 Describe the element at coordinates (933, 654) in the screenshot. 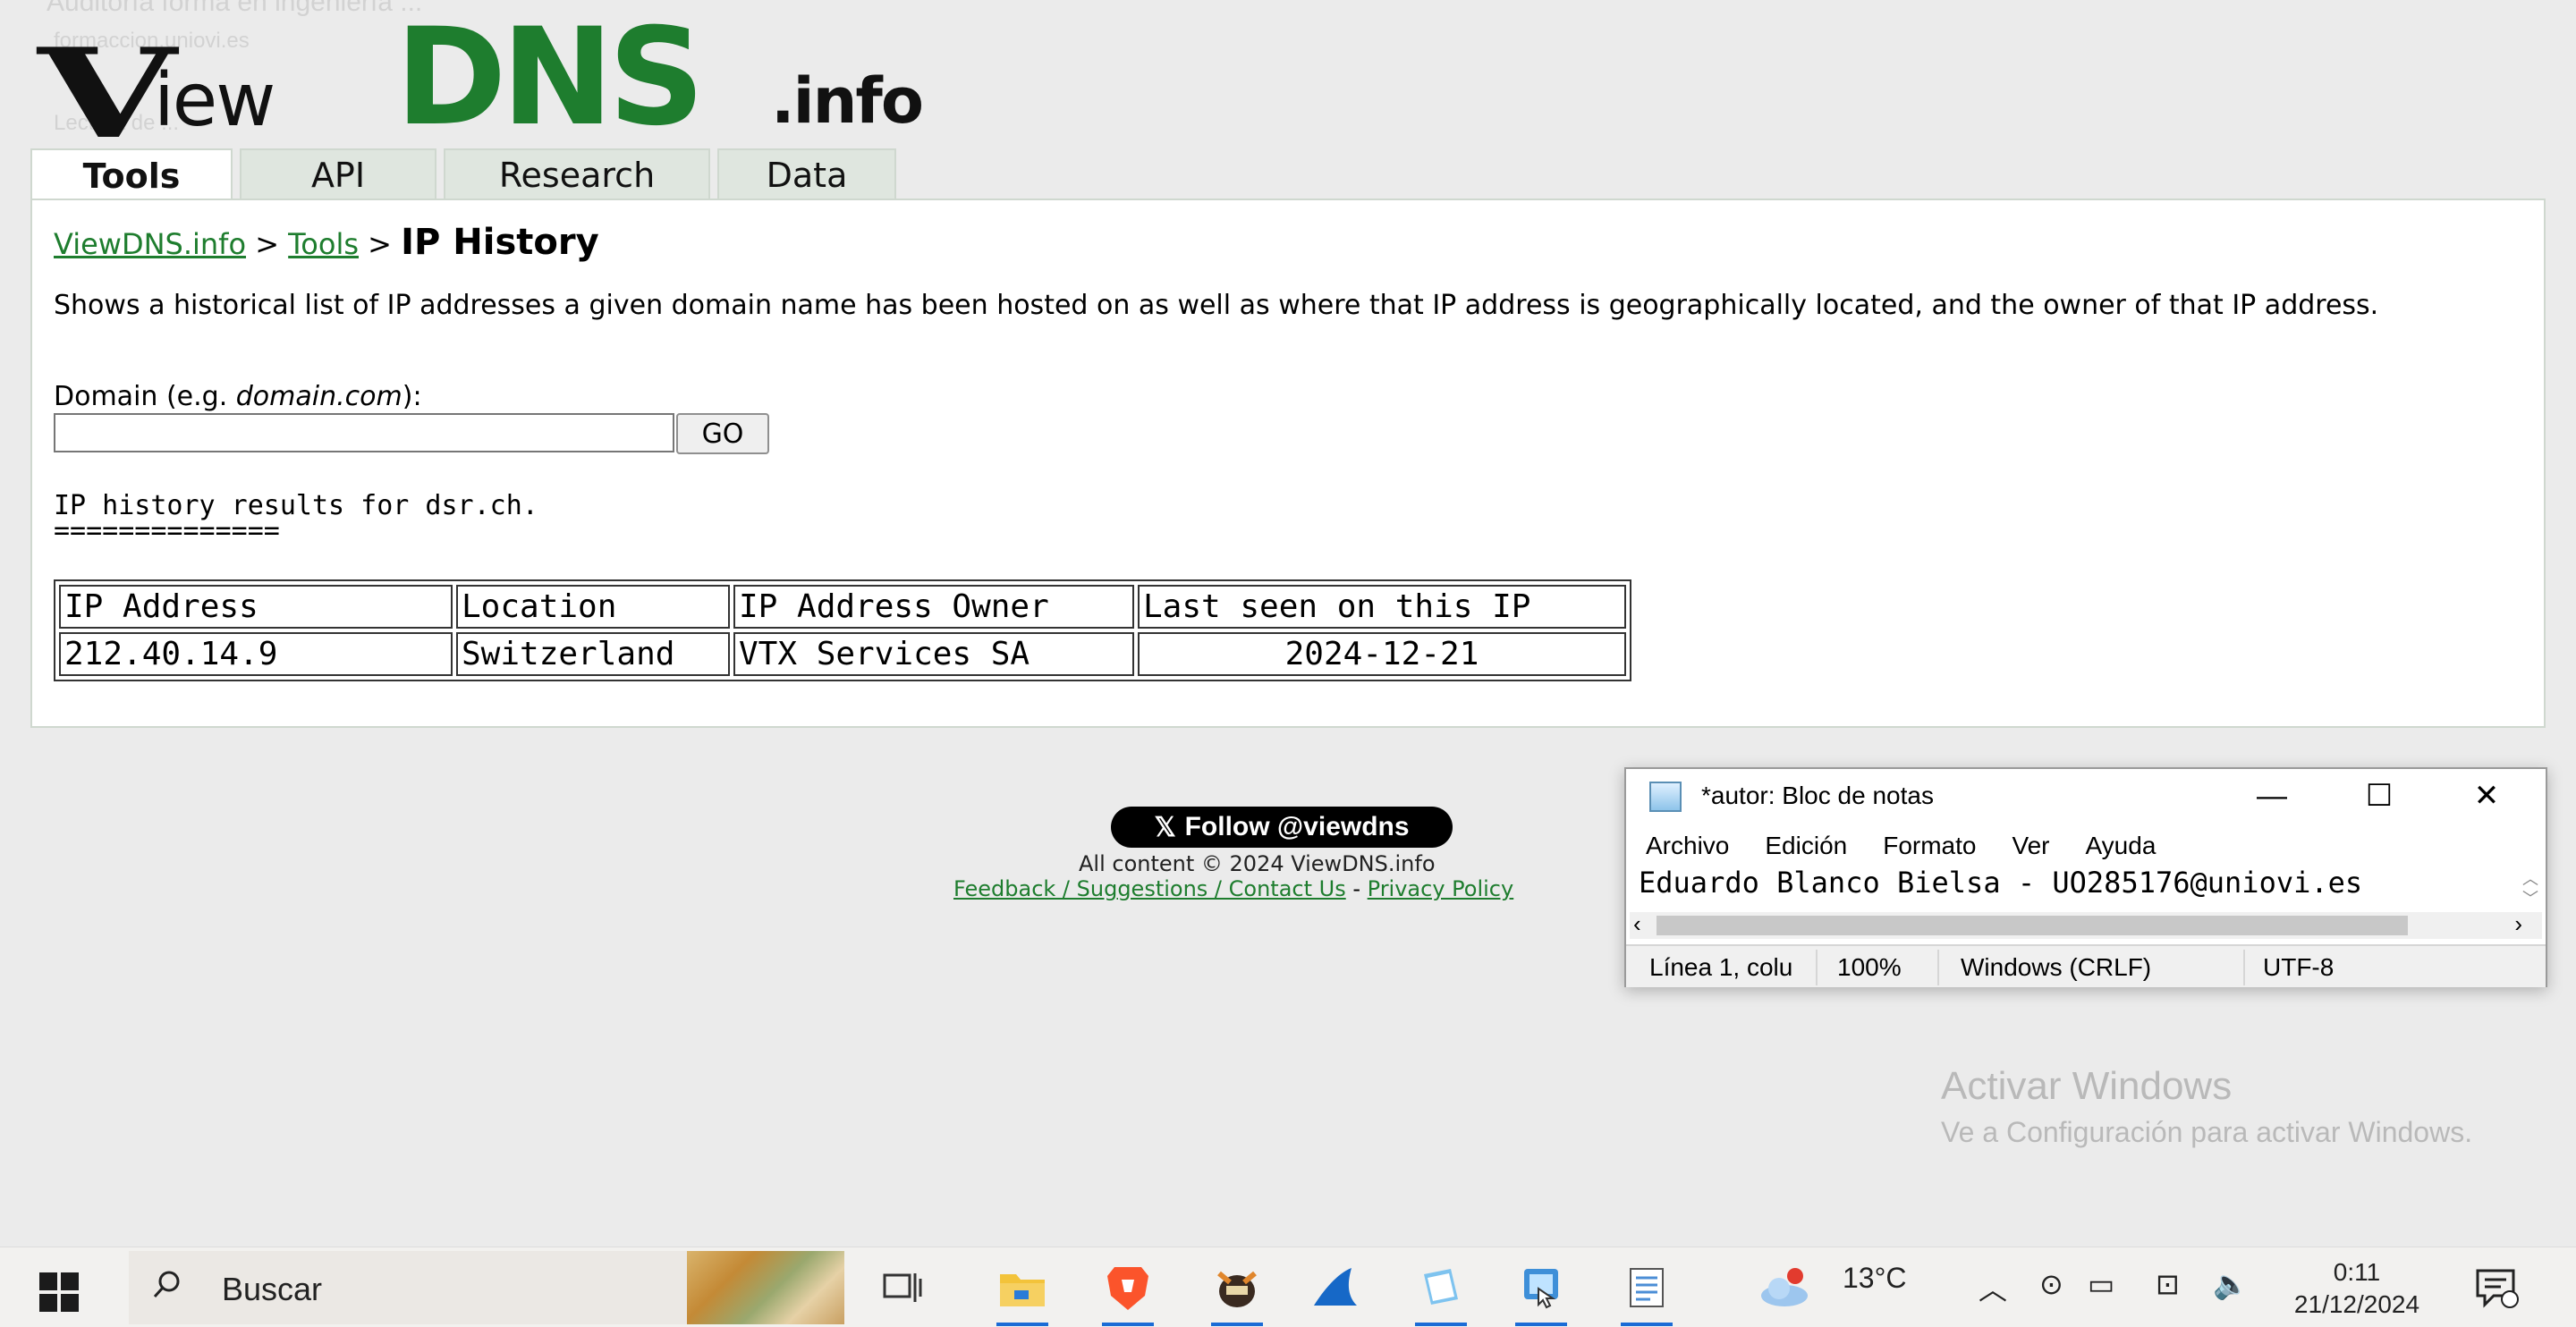

I see `cell-owner: VTX Services SA` at that location.